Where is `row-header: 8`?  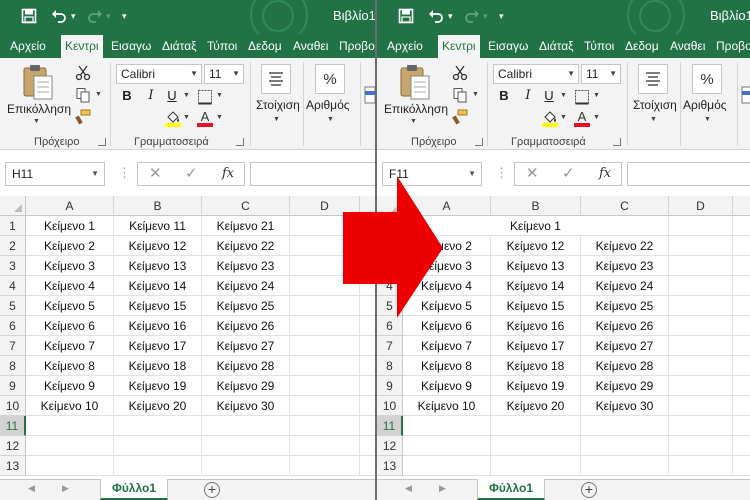
row-header: 8 is located at coordinates (13, 366).